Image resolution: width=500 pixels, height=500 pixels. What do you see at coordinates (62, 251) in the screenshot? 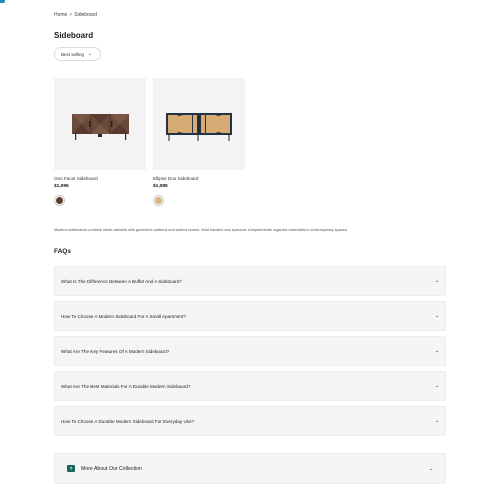
I see `faq-heading: FAQs` at bounding box center [62, 251].